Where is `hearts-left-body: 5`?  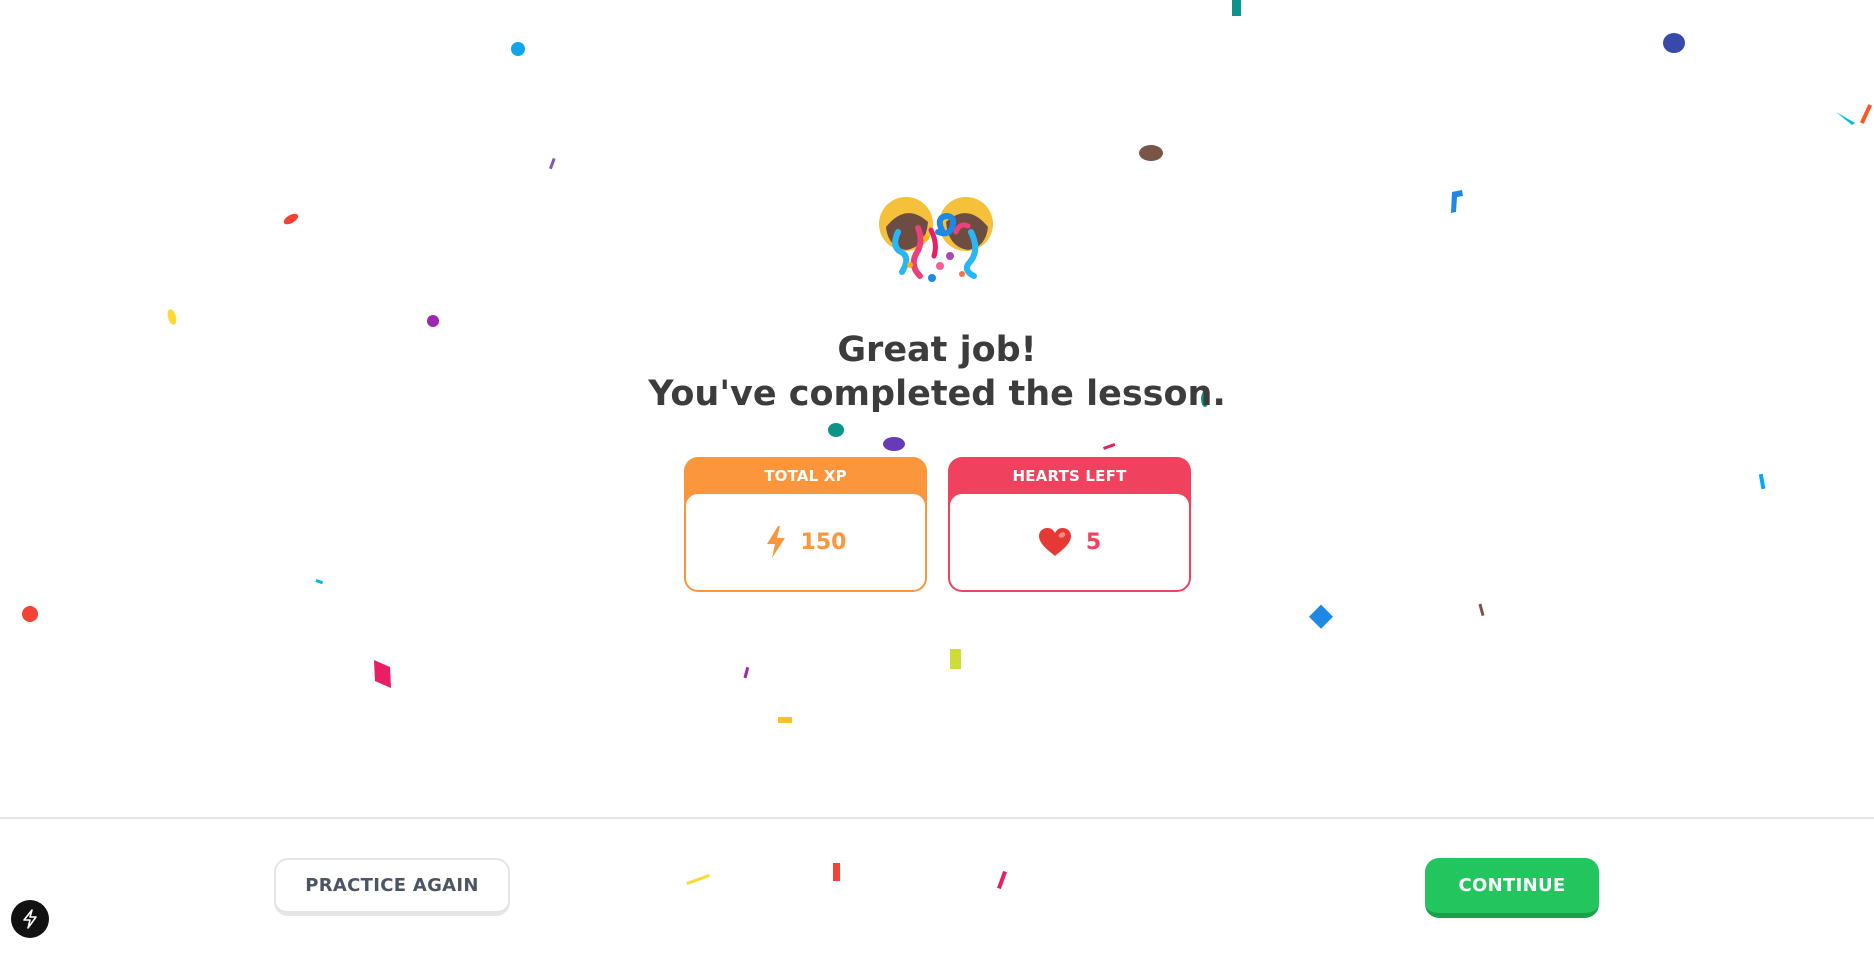
hearts-left-body: 5 is located at coordinates (1069, 542).